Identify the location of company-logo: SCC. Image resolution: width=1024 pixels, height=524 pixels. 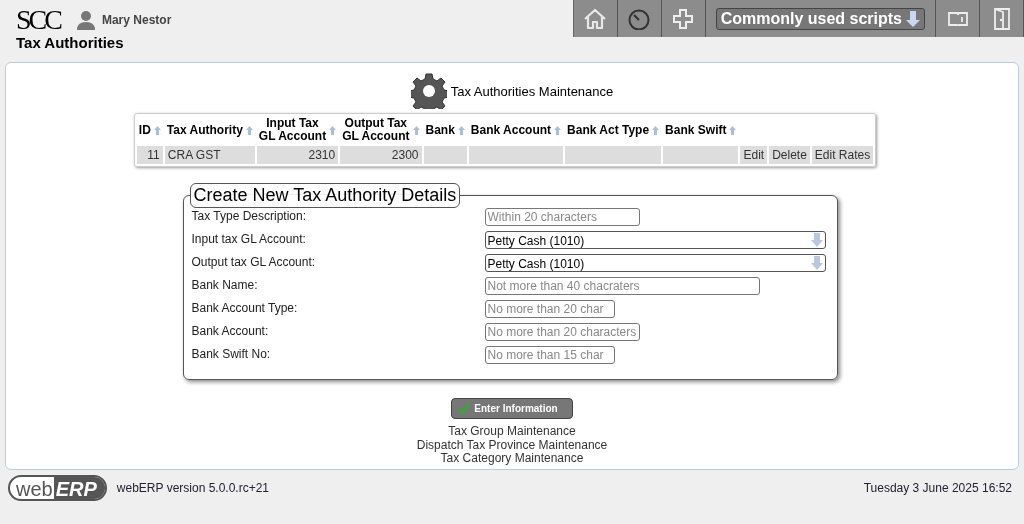
(38, 20).